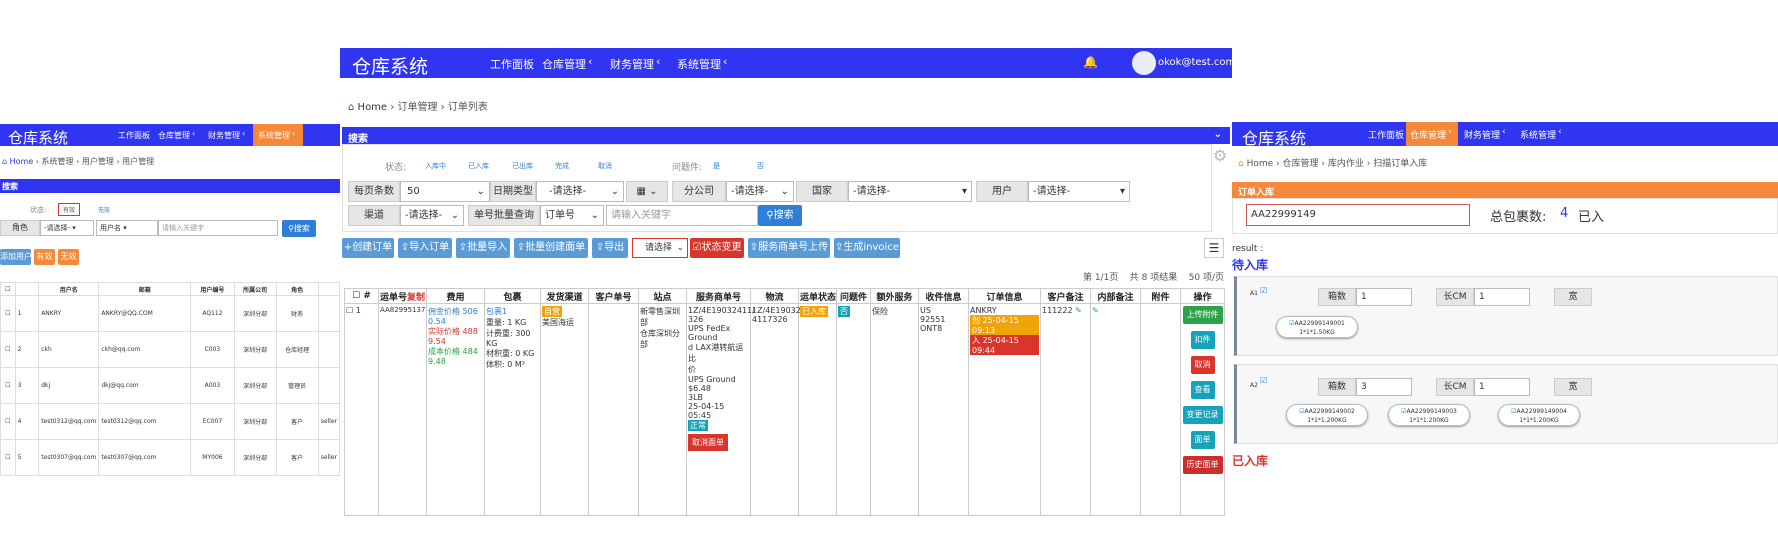  I want to click on breadcrumb-item: 订单管理, so click(417, 107).